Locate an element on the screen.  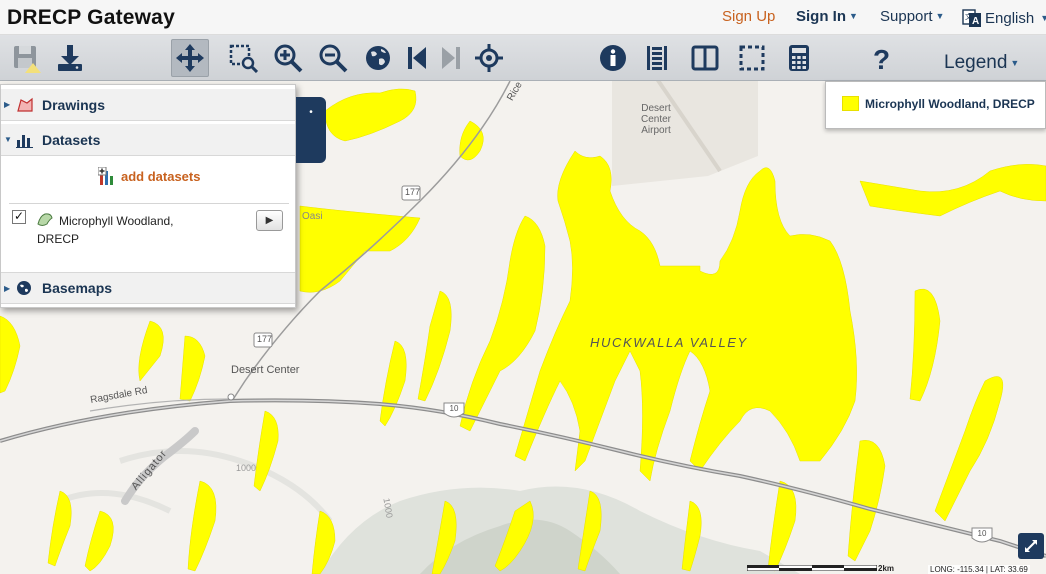
pan-button is located at coordinates (190, 58).